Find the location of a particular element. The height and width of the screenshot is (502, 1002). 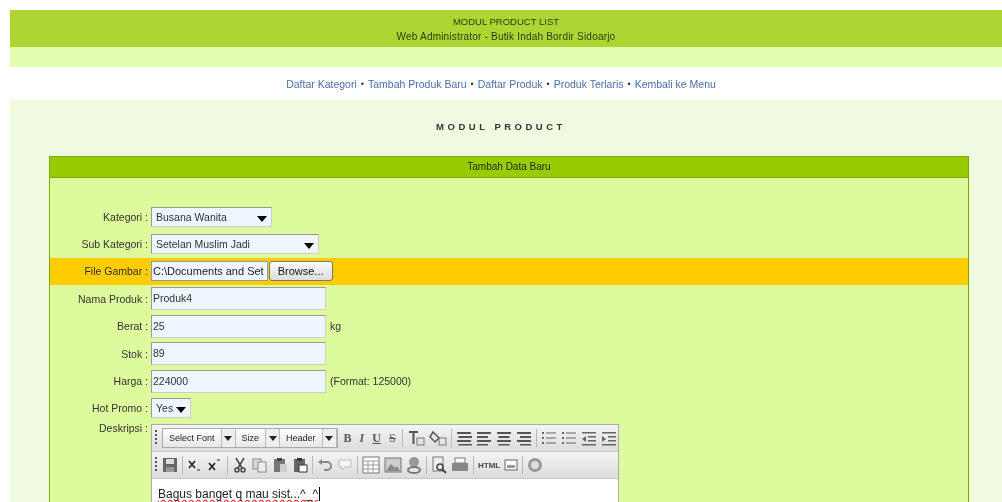

text-color-icon is located at coordinates (415, 438).